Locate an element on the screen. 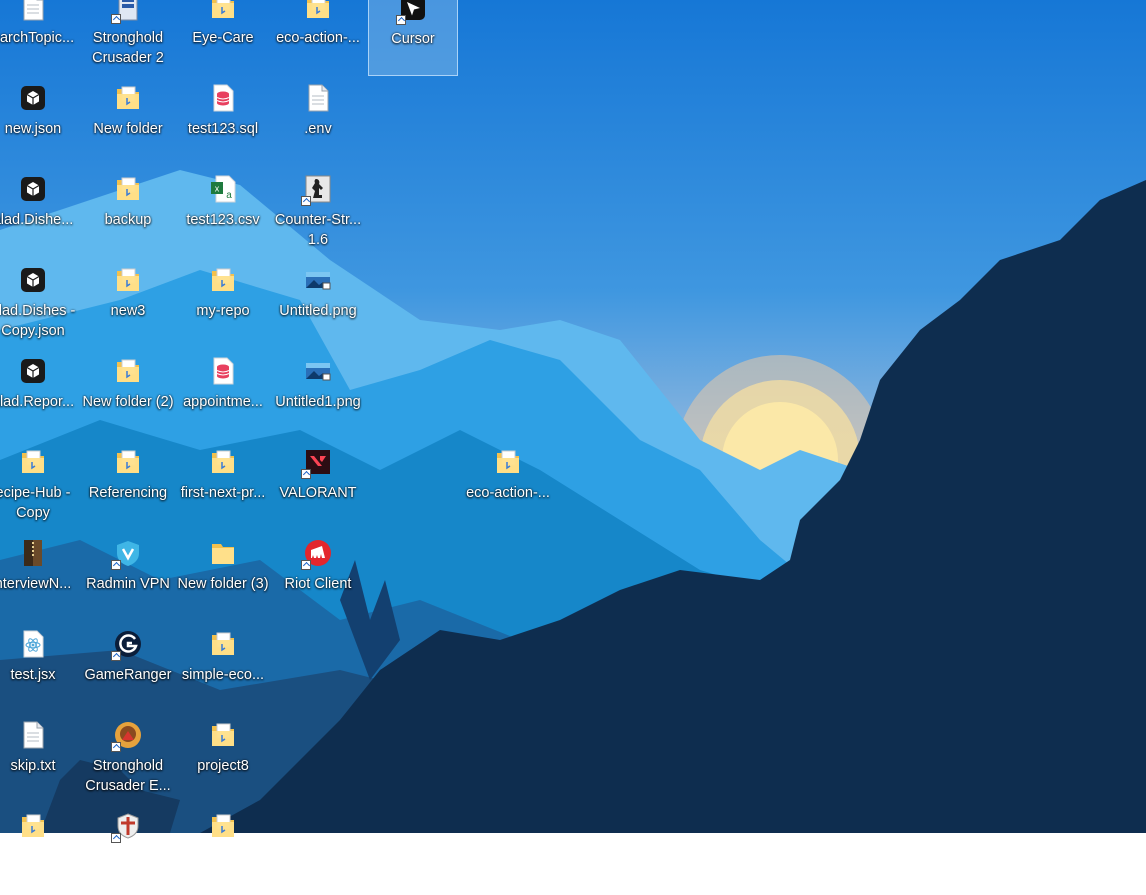 The height and width of the screenshot is (895, 1146). desktop-icon-test123-sql: test123.sql is located at coordinates (223, 123).